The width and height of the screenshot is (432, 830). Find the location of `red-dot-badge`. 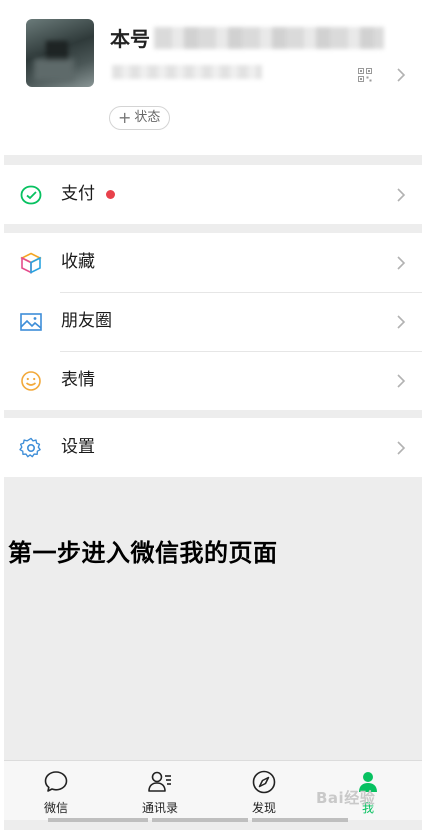

red-dot-badge is located at coordinates (110, 194).